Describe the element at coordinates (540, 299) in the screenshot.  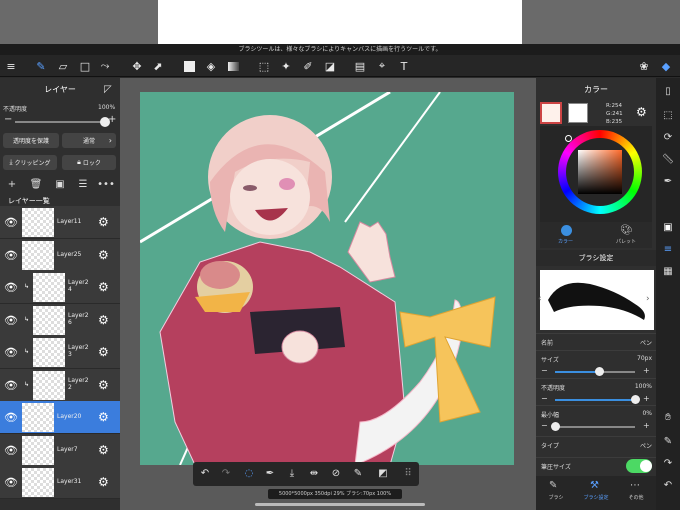
I see `chevron-left-icon: ‹` at that location.